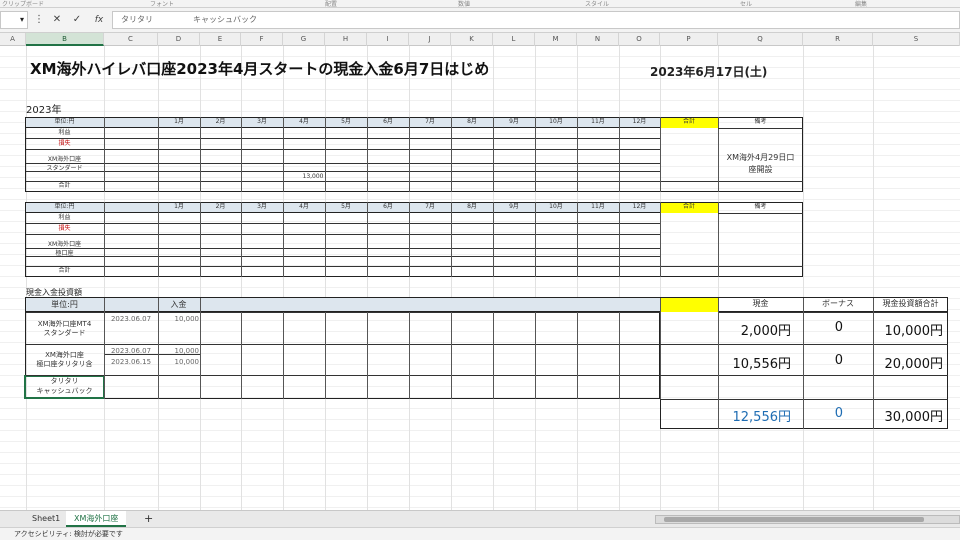 Image resolution: width=960 pixels, height=540 pixels. I want to click on formula-input: タリタリ キャッシュバック, so click(536, 20).